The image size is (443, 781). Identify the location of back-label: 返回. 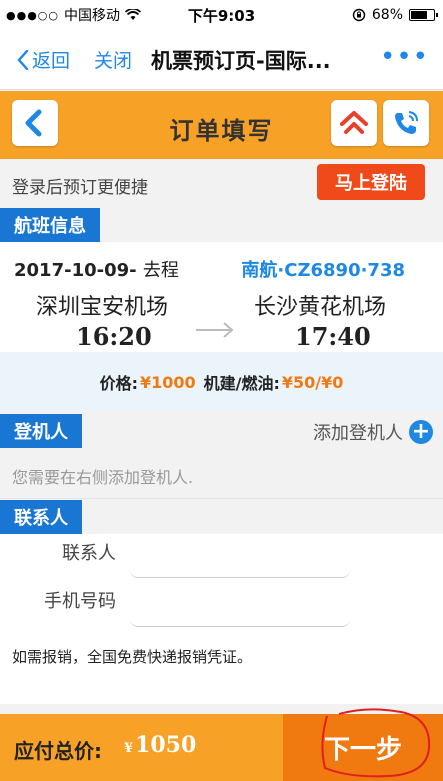
(51, 61).